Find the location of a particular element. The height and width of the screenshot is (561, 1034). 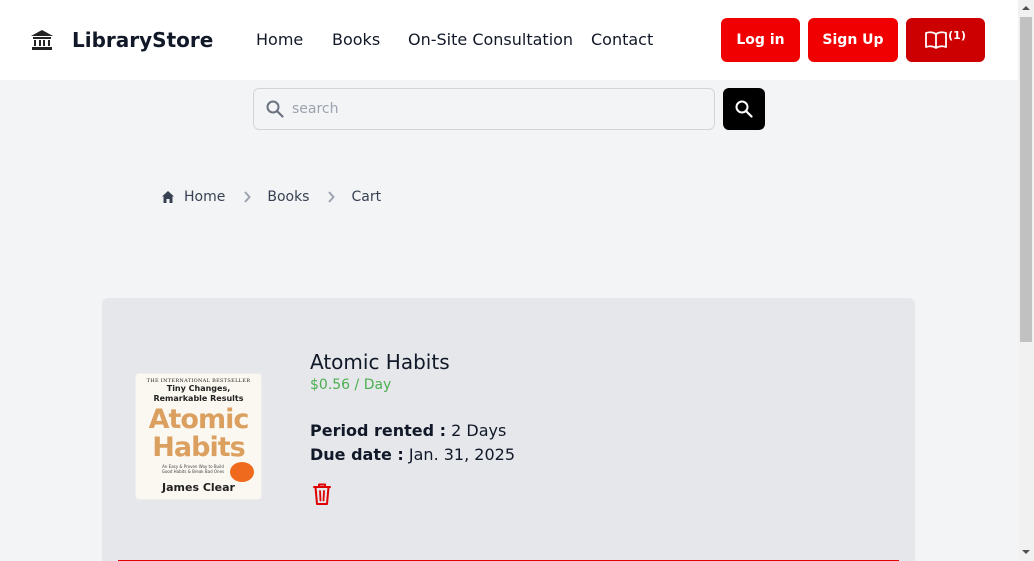

breadcrumb-home-label: Home is located at coordinates (205, 197).